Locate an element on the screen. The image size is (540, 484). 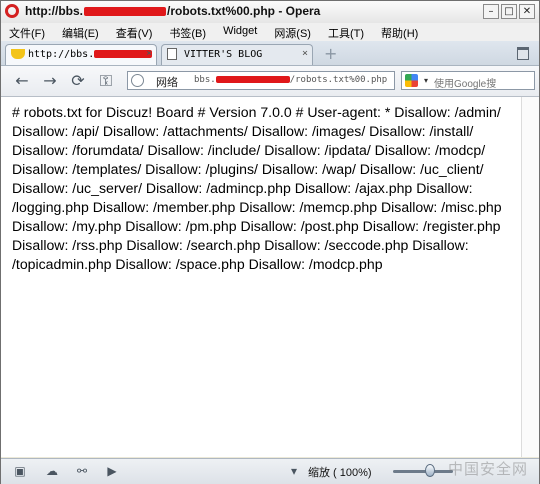
address-security-label: 网络 is located at coordinates (167, 83).